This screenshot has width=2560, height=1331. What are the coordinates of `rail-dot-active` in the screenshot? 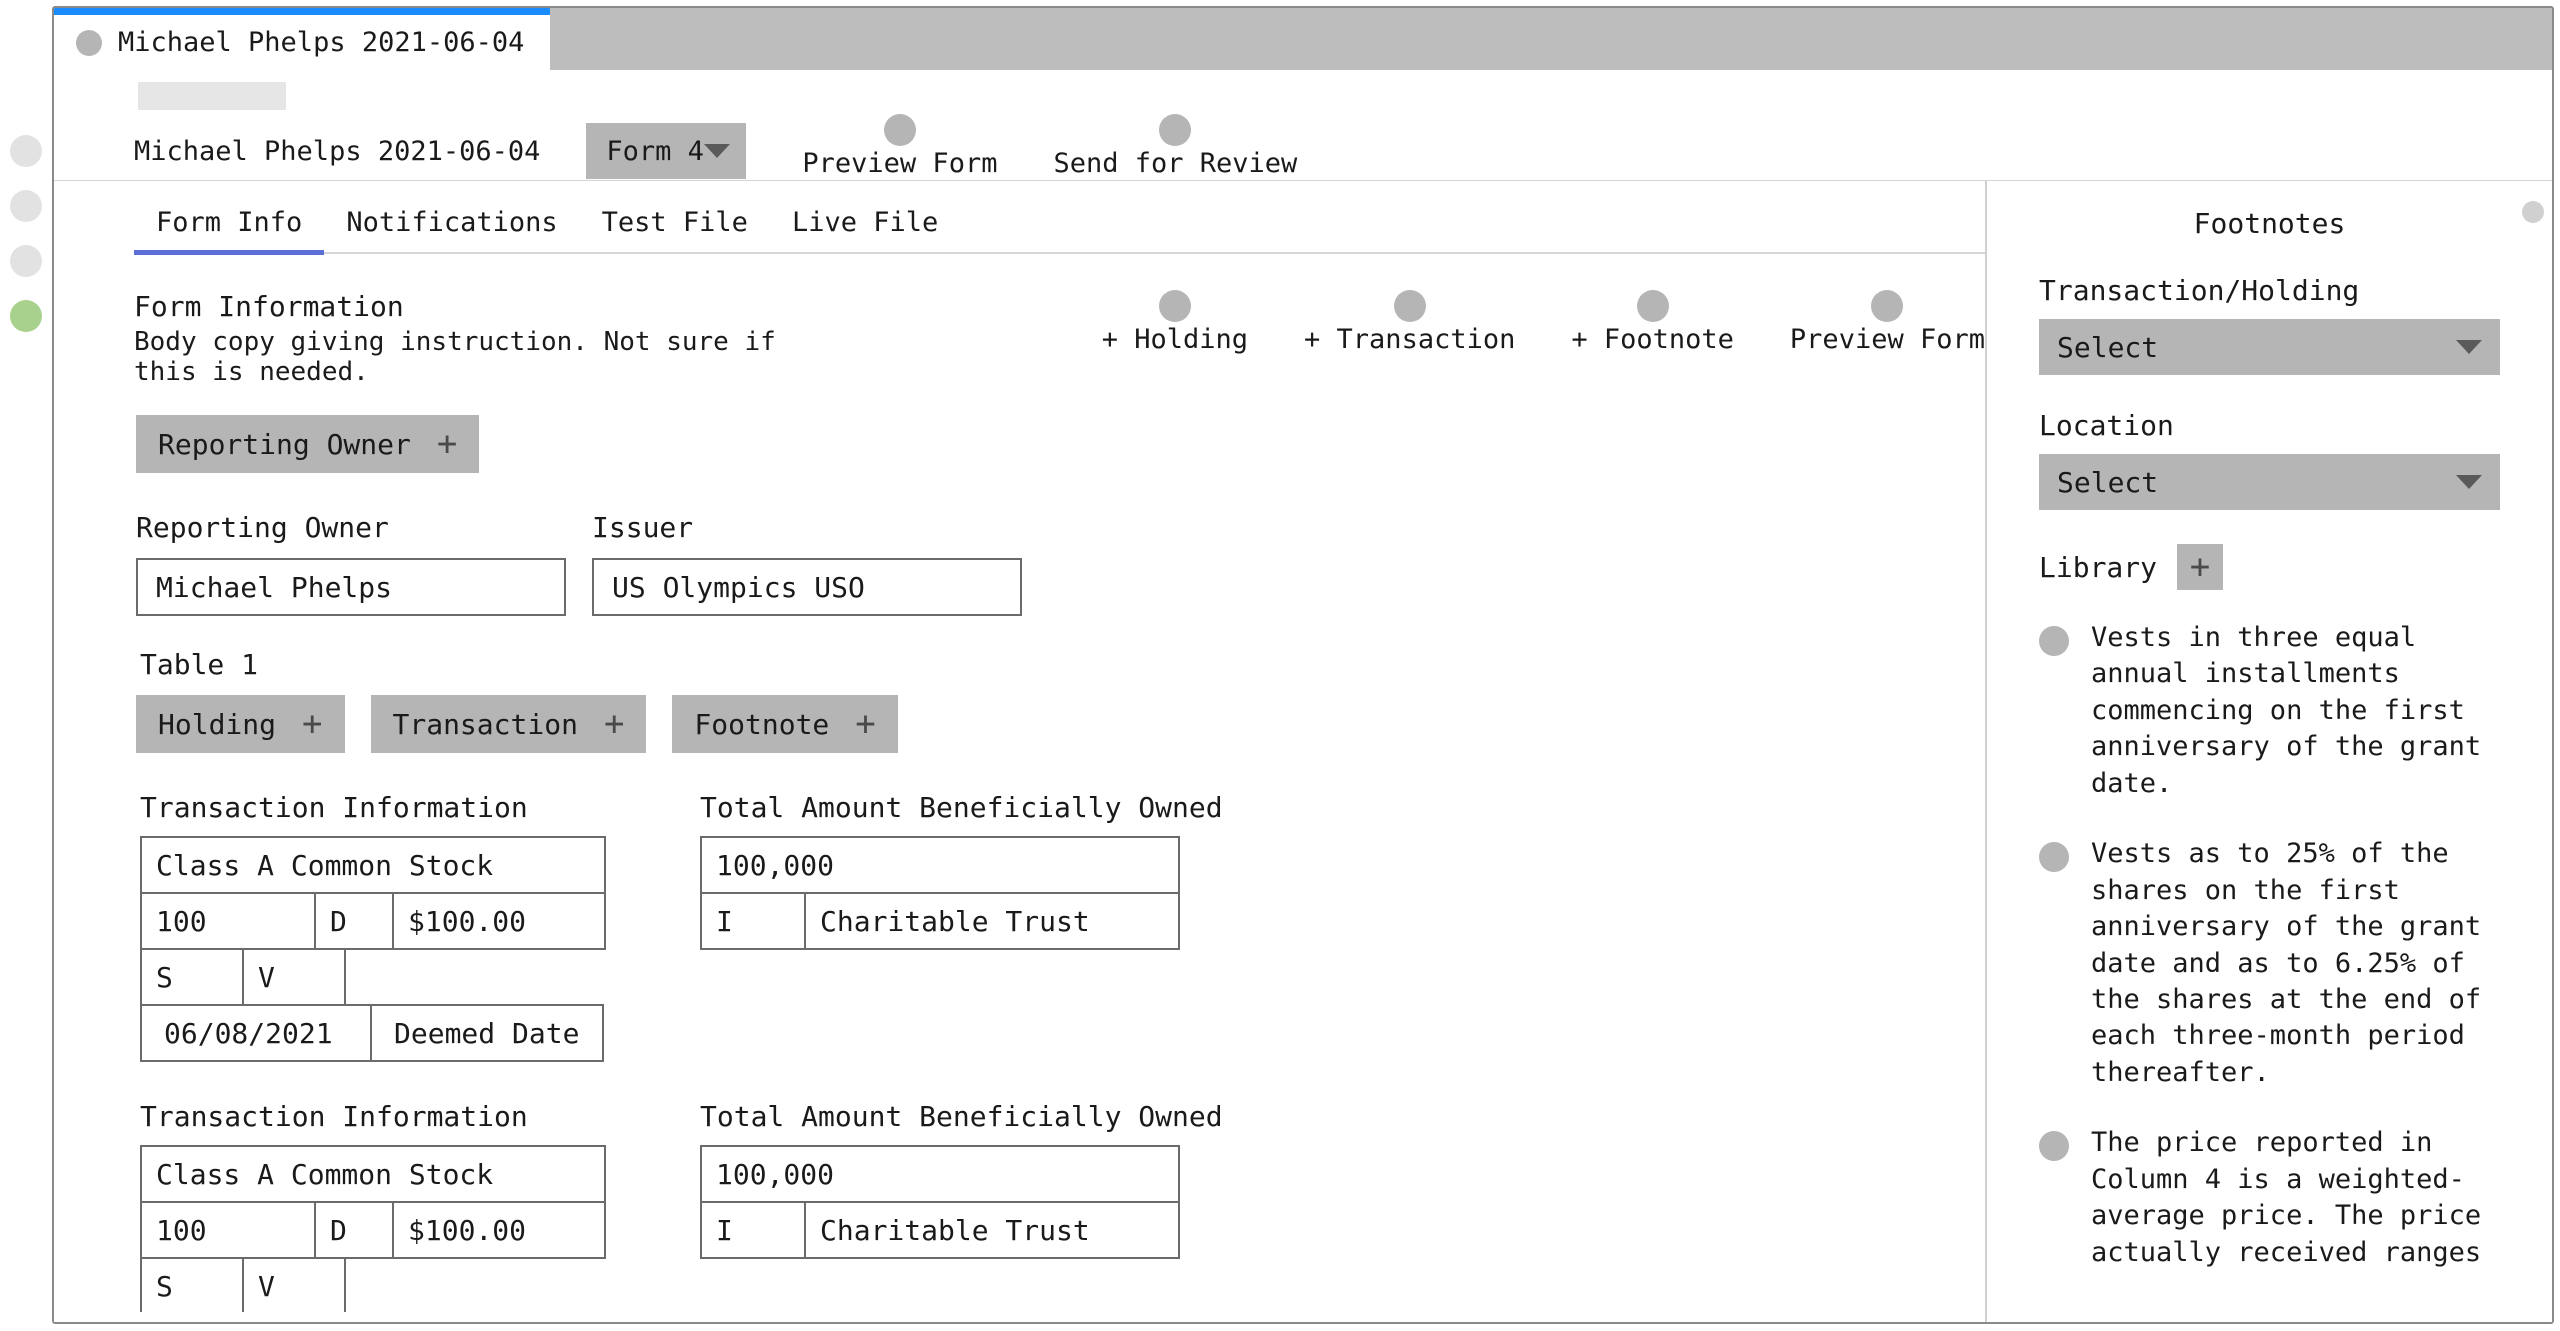 It's located at (26, 316).